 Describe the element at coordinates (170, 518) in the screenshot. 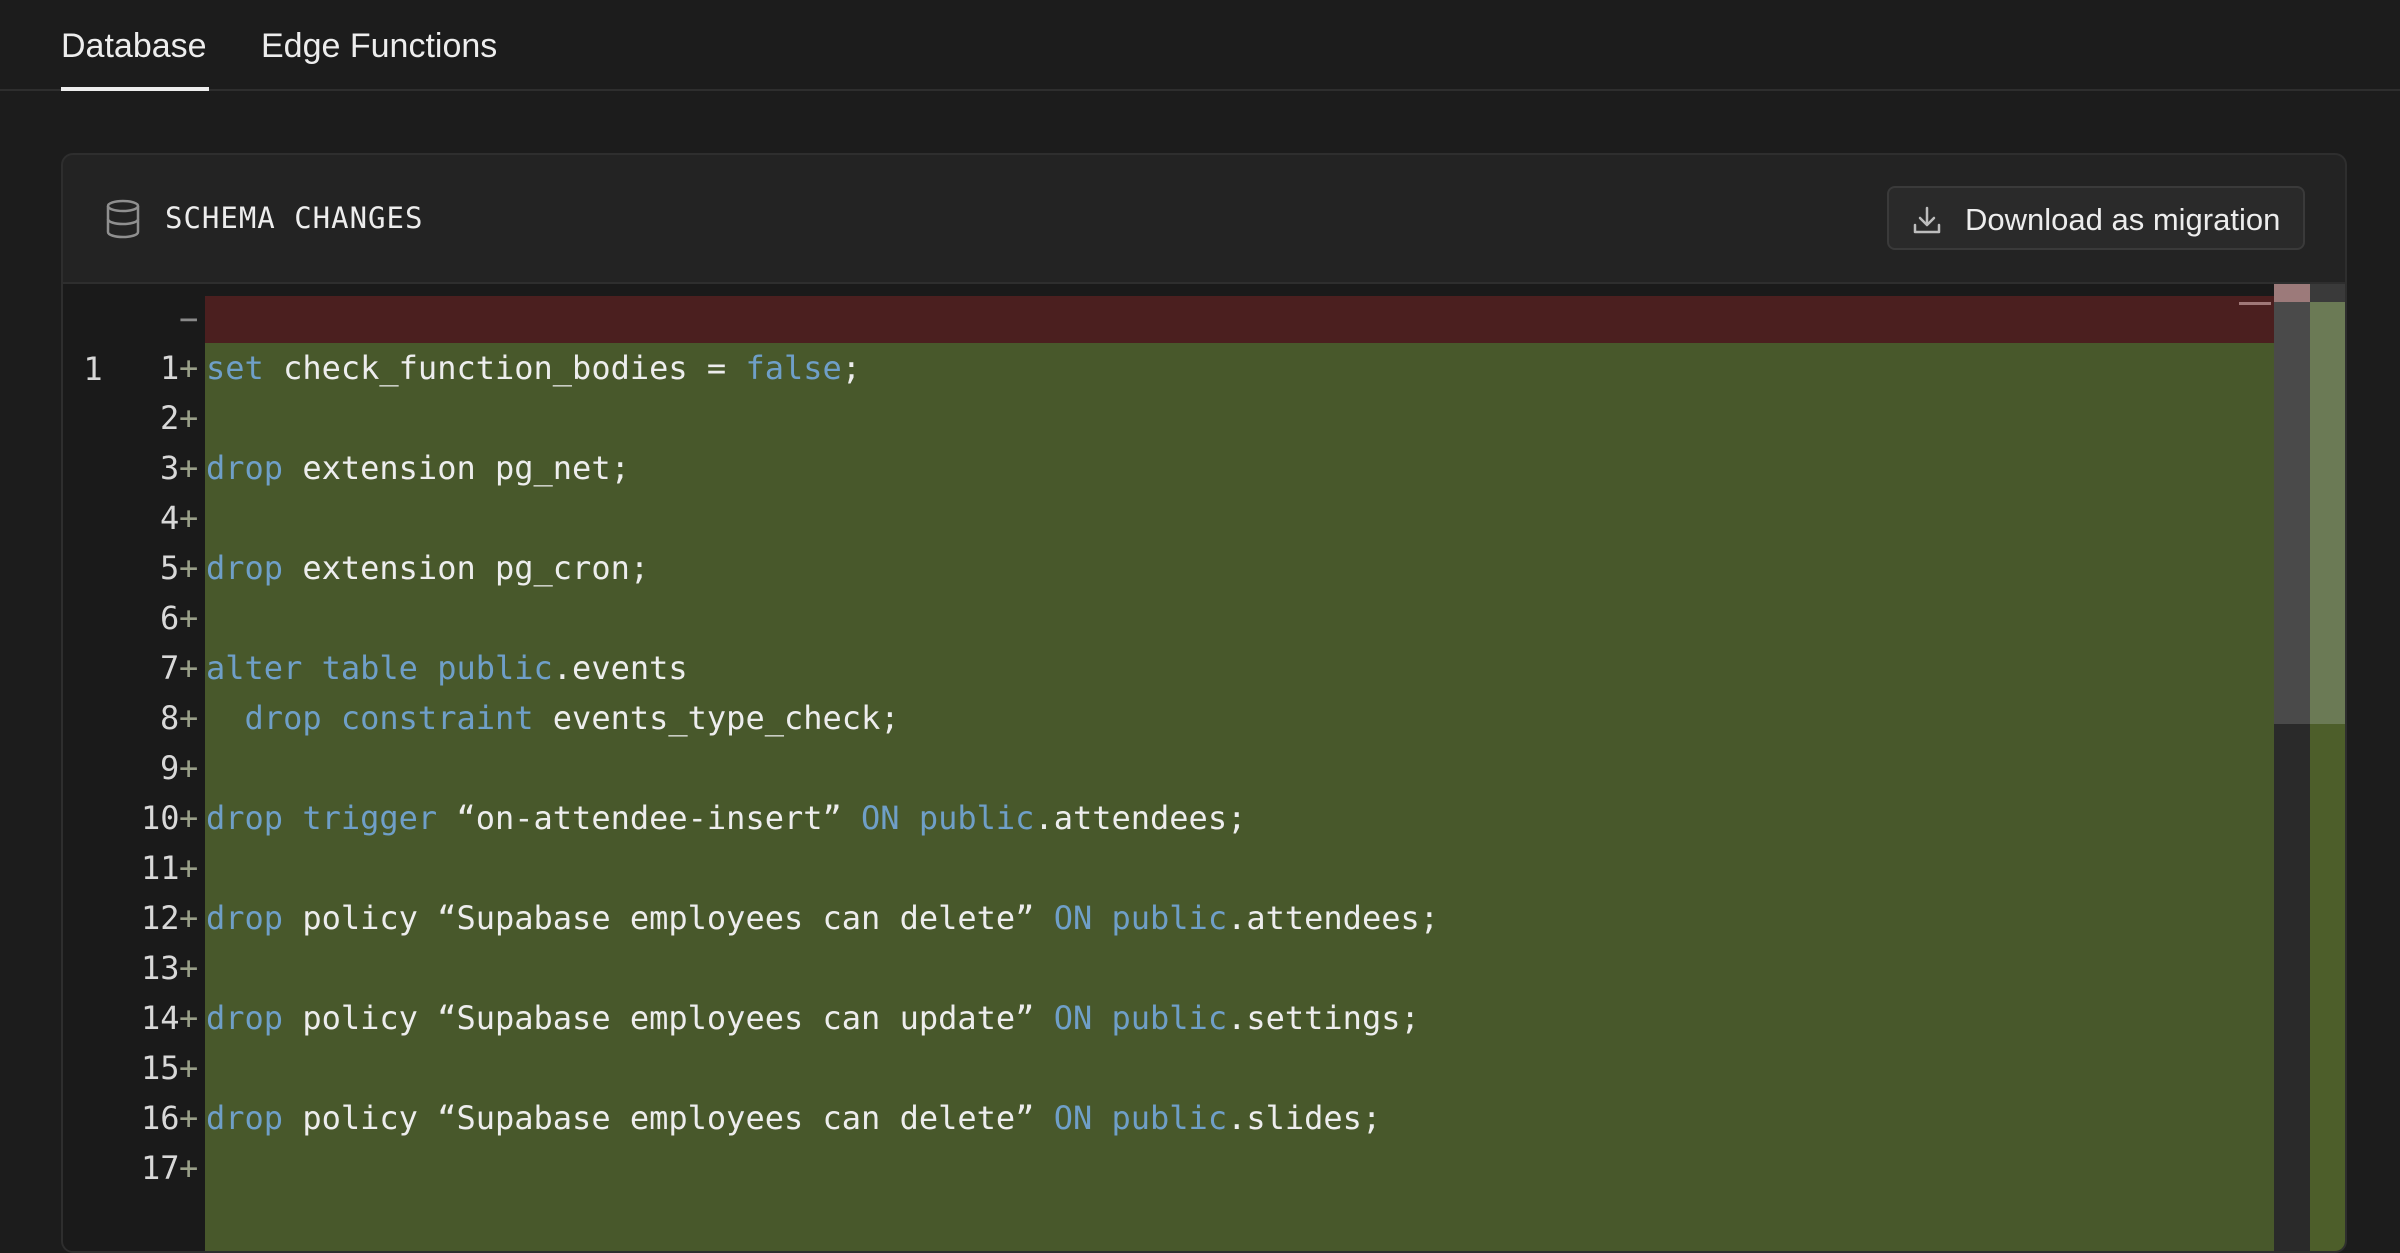

I see `line-number: 4` at that location.